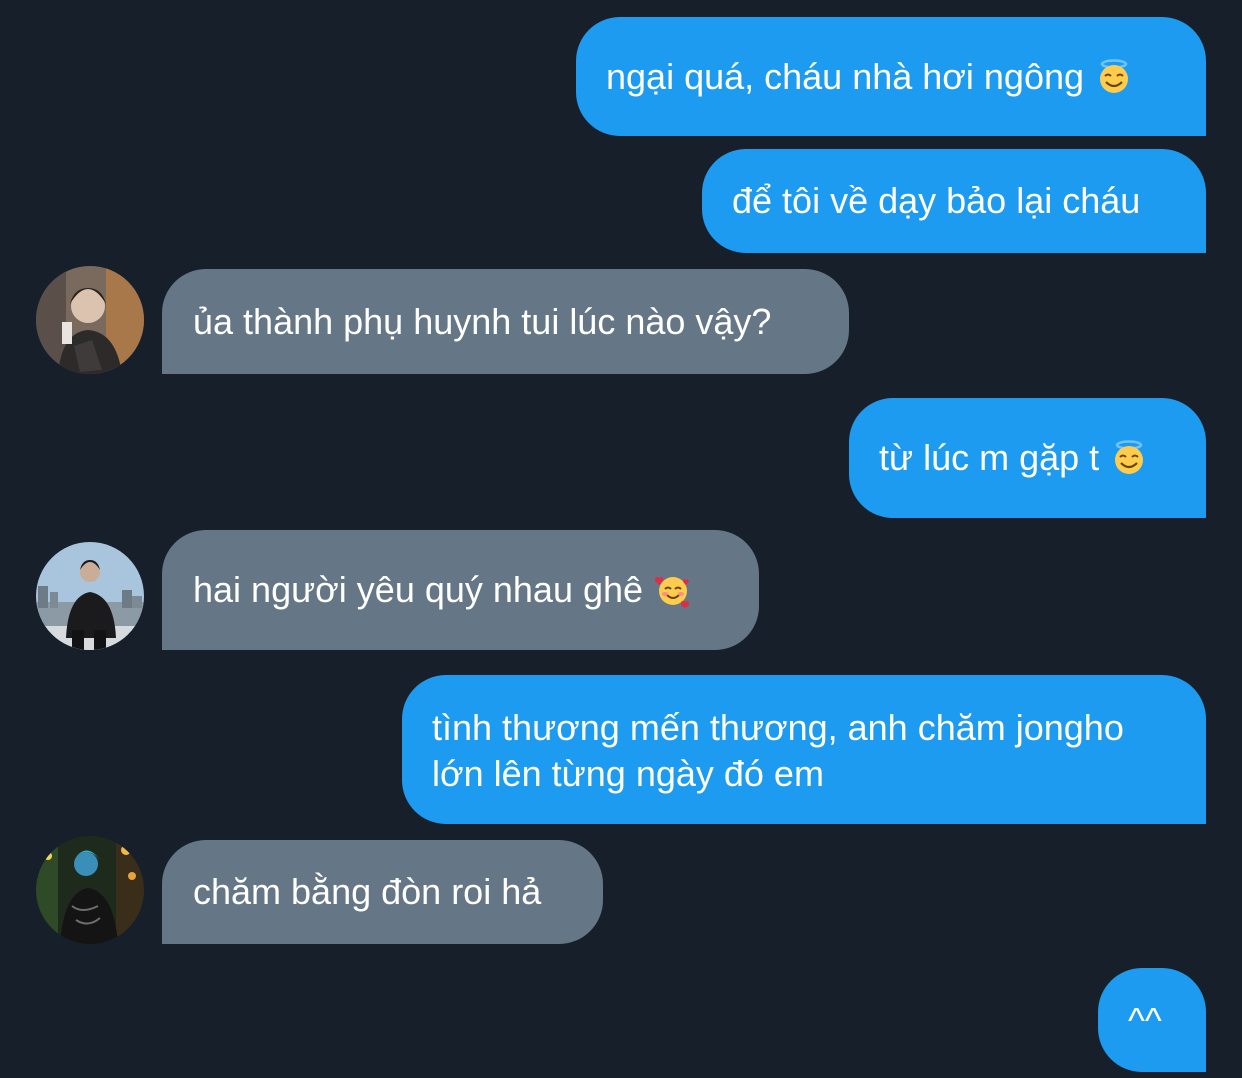 Image resolution: width=1242 pixels, height=1078 pixels. I want to click on message-text: từ lúc m gặp t, so click(989, 457).